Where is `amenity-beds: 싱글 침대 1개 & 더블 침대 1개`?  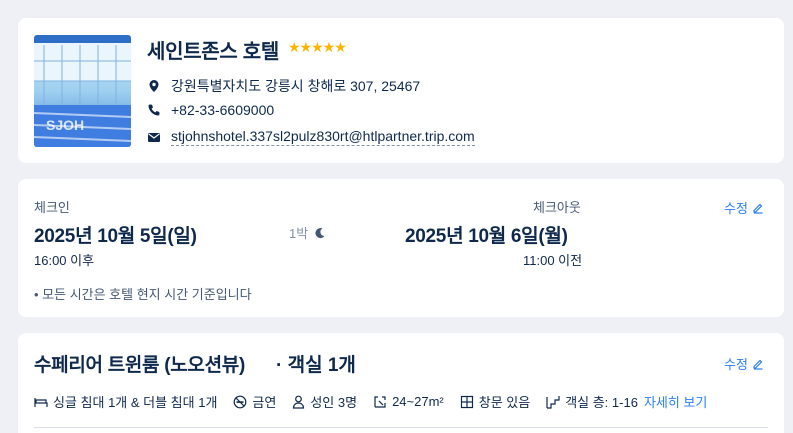
amenity-beds: 싱글 침대 1개 & 더블 침대 1개 is located at coordinates (125, 401).